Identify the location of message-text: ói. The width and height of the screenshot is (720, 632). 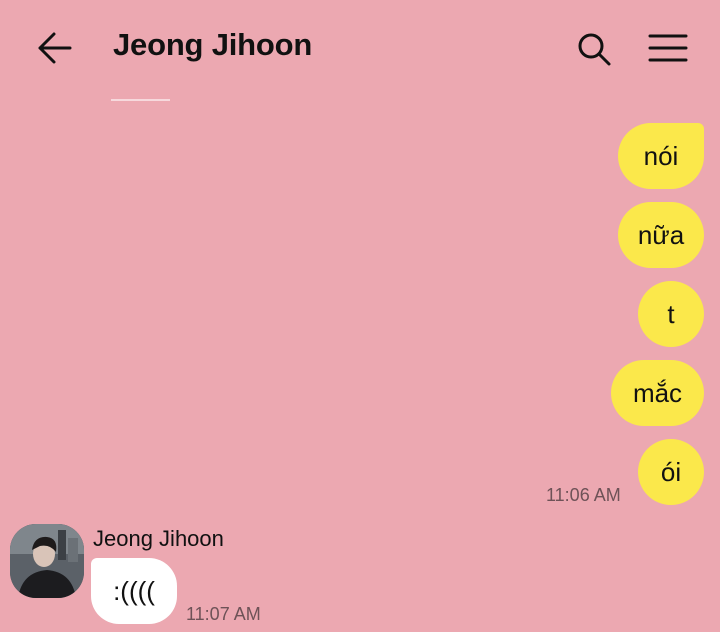
(671, 471).